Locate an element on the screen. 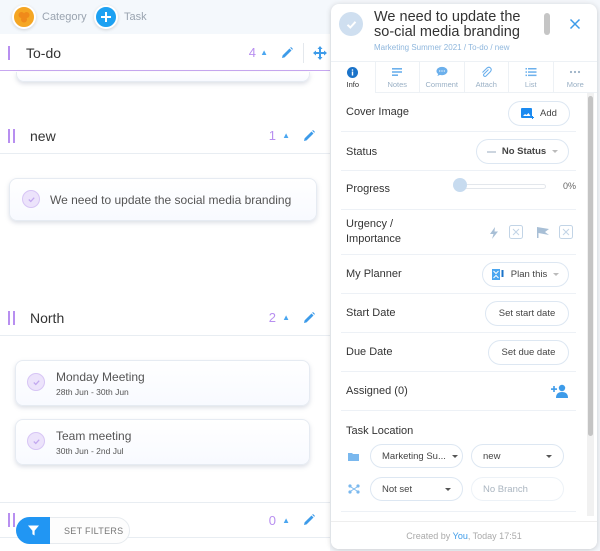 This screenshot has width=600, height=551. comment-icon is located at coordinates (442, 72).